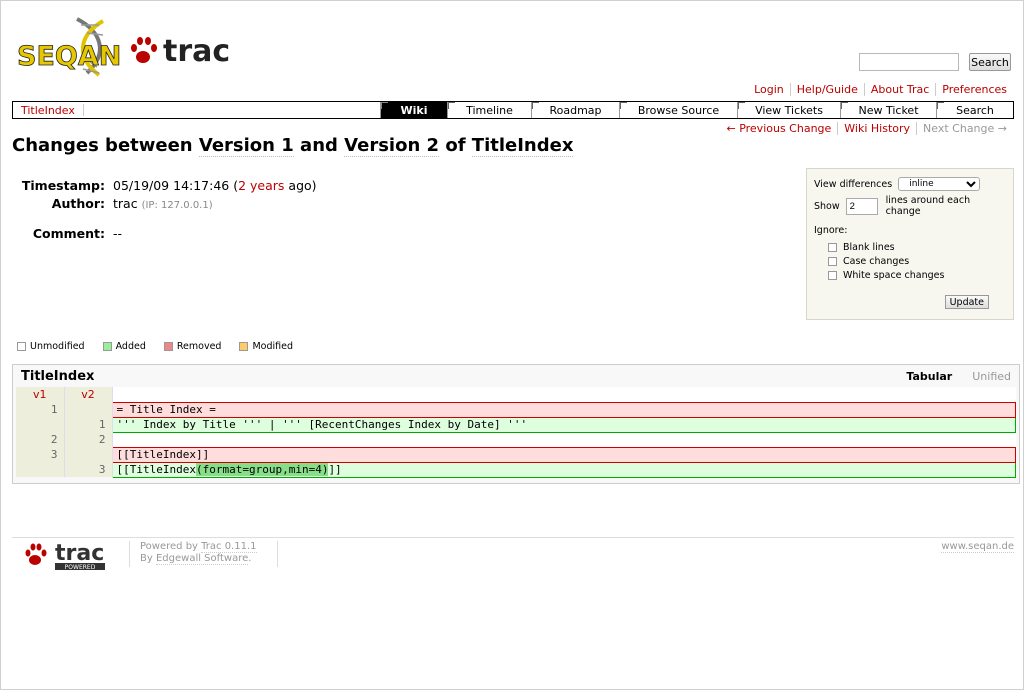 The height and width of the screenshot is (690, 1024). What do you see at coordinates (563, 409) in the screenshot?
I see `diff-code: = Title Index =` at bounding box center [563, 409].